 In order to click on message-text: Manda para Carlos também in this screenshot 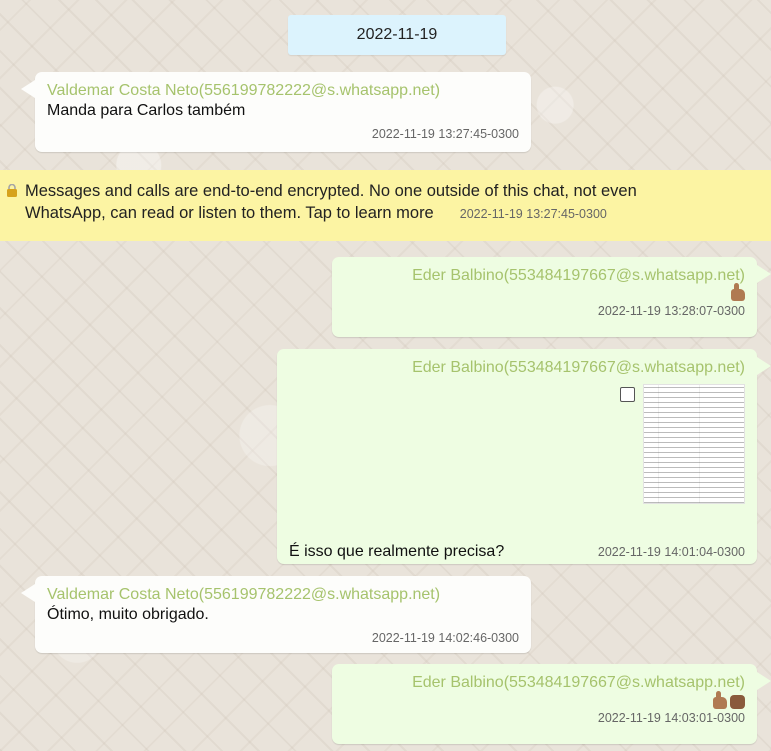, I will do `click(146, 110)`.